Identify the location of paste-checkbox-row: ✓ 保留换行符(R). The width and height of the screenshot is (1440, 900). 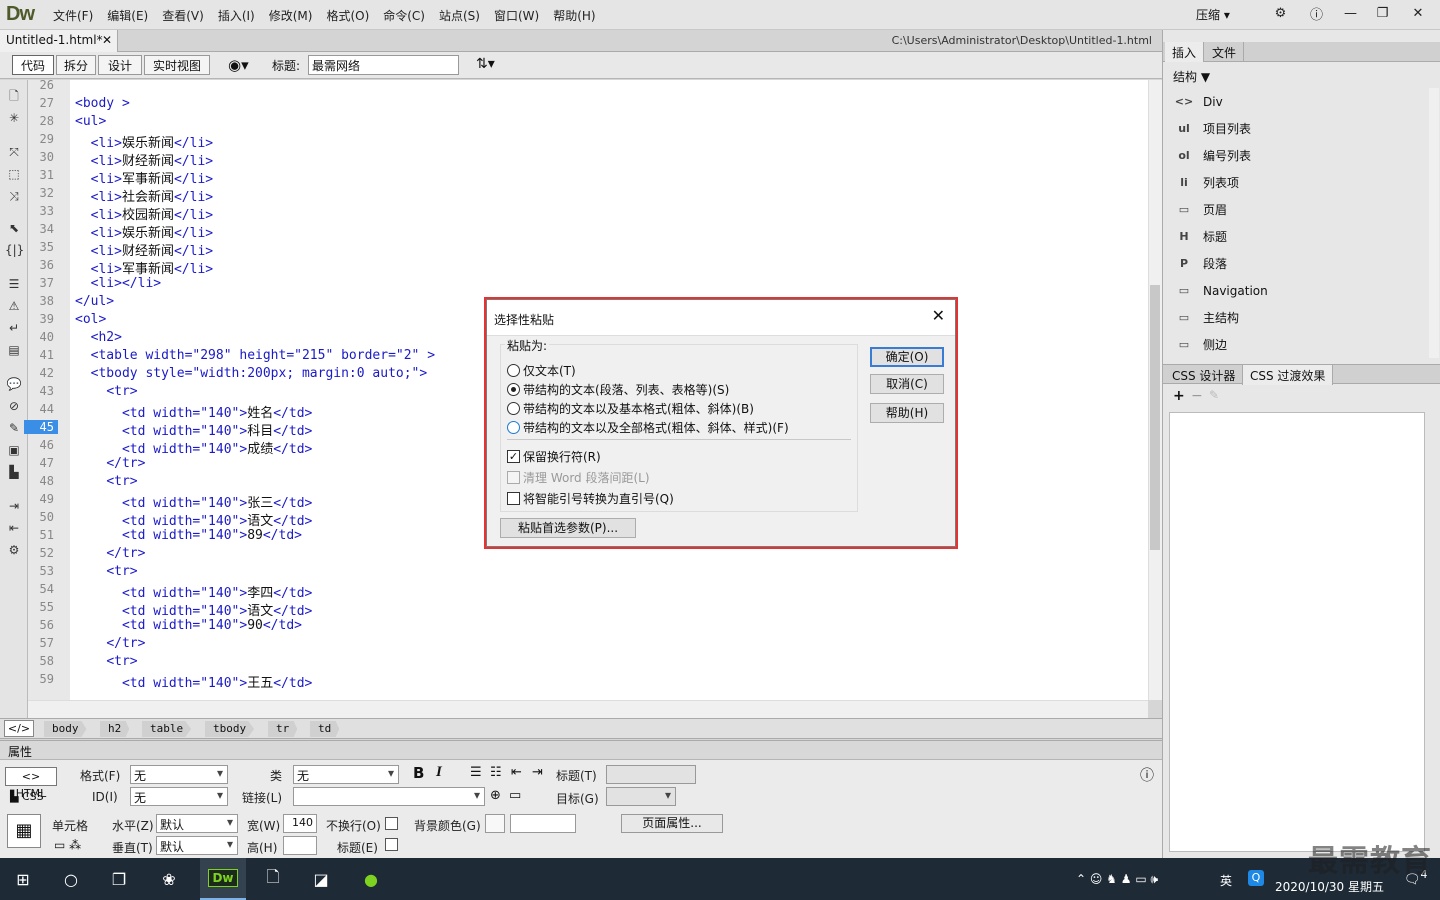
(554, 456).